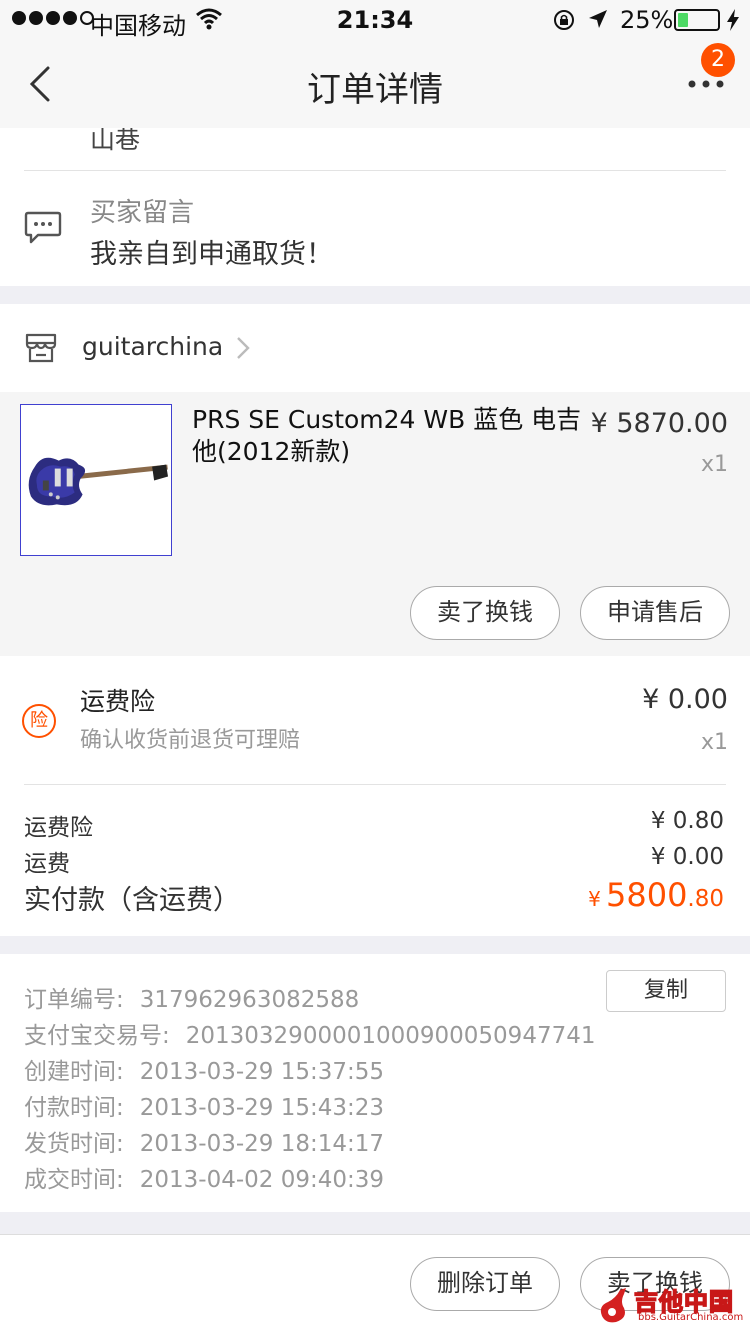  What do you see at coordinates (190, 740) in the screenshot?
I see `insurance-description: 确认收货前退货可理赔` at bounding box center [190, 740].